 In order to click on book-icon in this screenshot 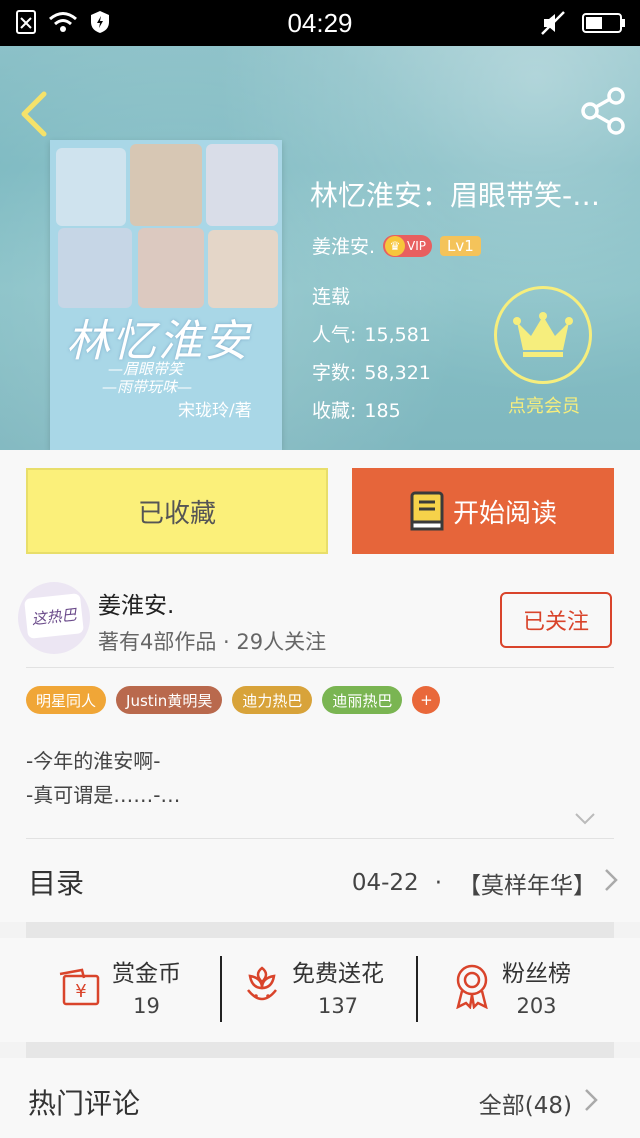, I will do `click(427, 511)`.